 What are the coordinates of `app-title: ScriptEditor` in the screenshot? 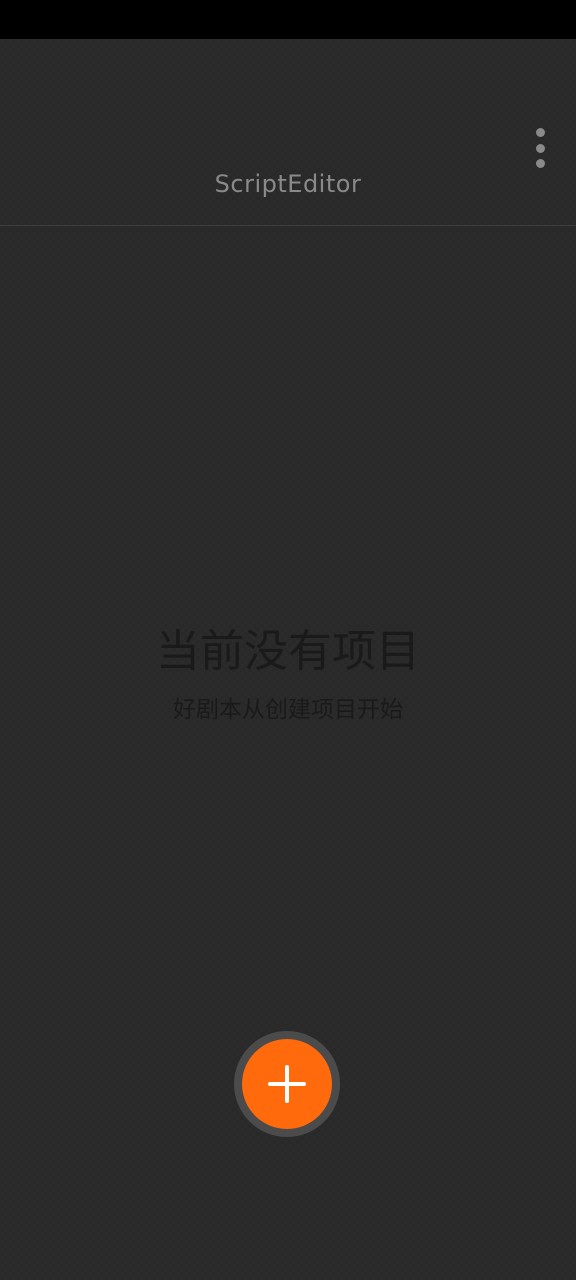 It's located at (288, 184).